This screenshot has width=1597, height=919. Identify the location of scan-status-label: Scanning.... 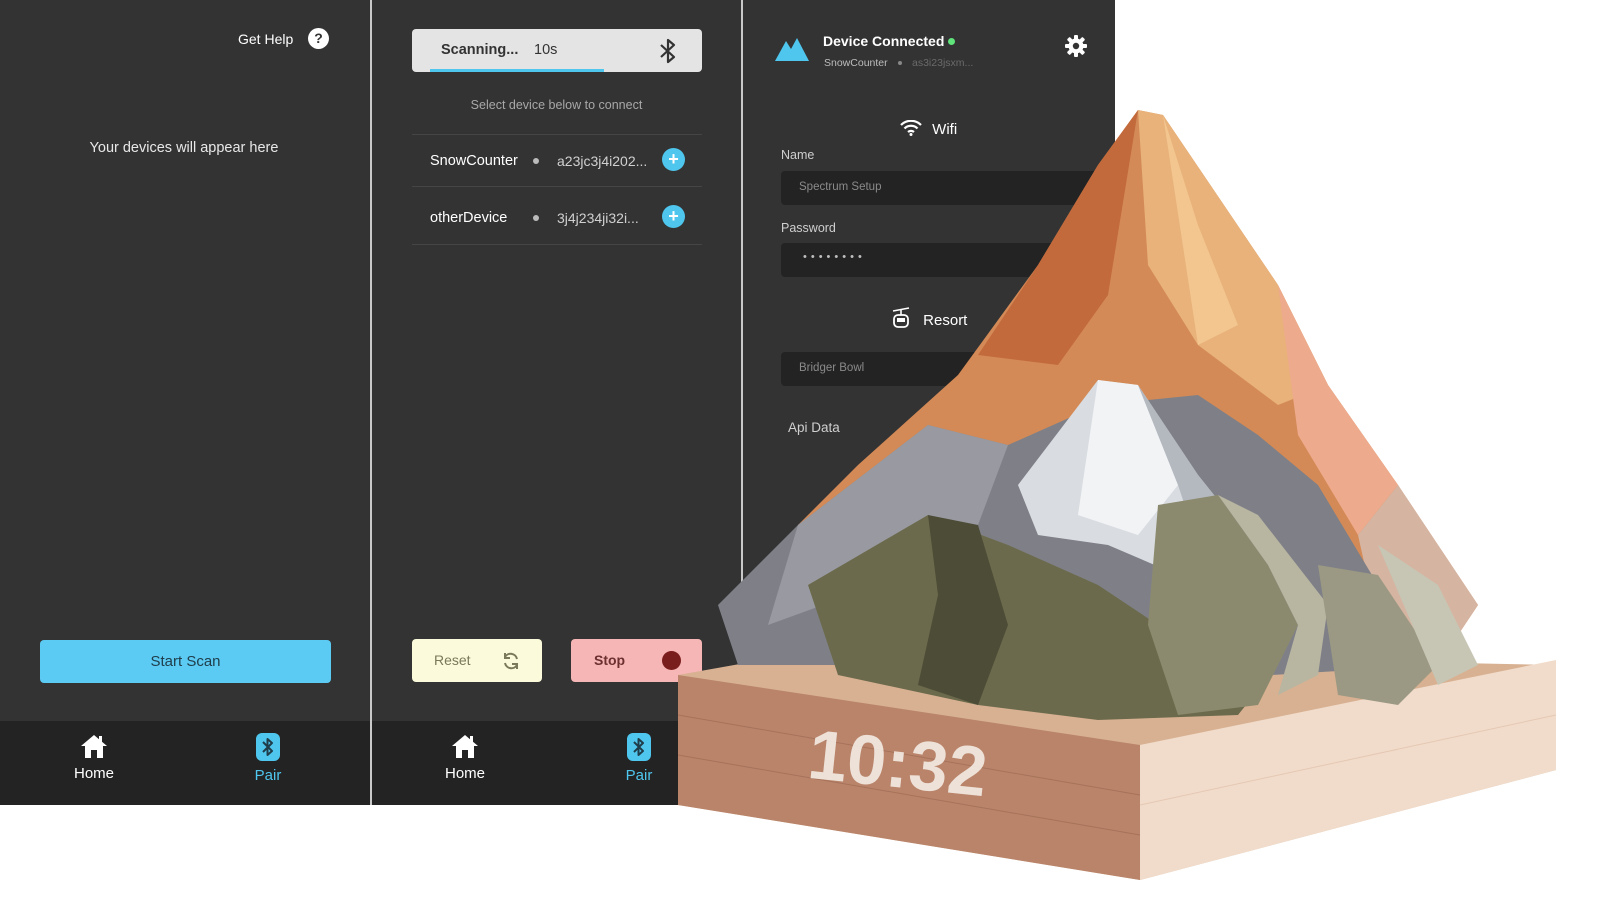
(480, 50).